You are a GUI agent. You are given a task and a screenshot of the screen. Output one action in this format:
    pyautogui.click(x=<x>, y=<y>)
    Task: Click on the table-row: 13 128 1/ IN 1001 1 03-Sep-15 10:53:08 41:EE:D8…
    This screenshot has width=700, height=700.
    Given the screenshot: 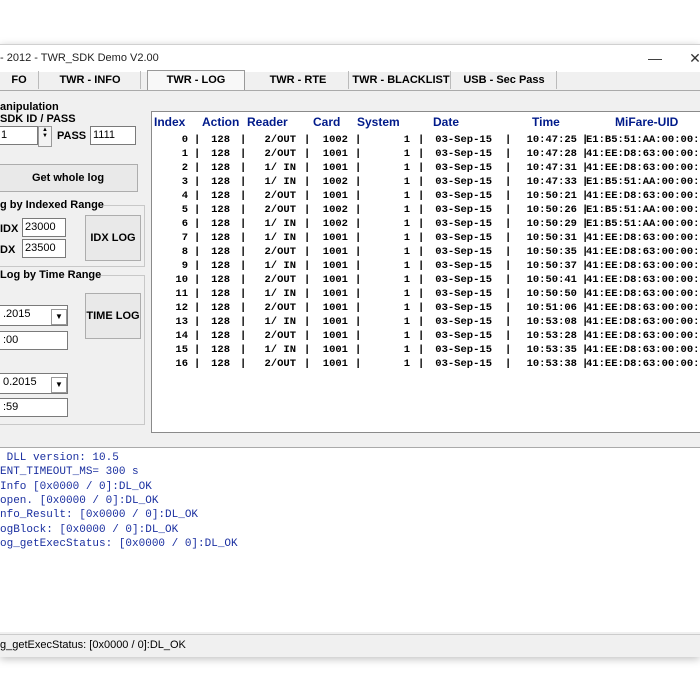 What is the action you would take?
    pyautogui.click(x=426, y=322)
    